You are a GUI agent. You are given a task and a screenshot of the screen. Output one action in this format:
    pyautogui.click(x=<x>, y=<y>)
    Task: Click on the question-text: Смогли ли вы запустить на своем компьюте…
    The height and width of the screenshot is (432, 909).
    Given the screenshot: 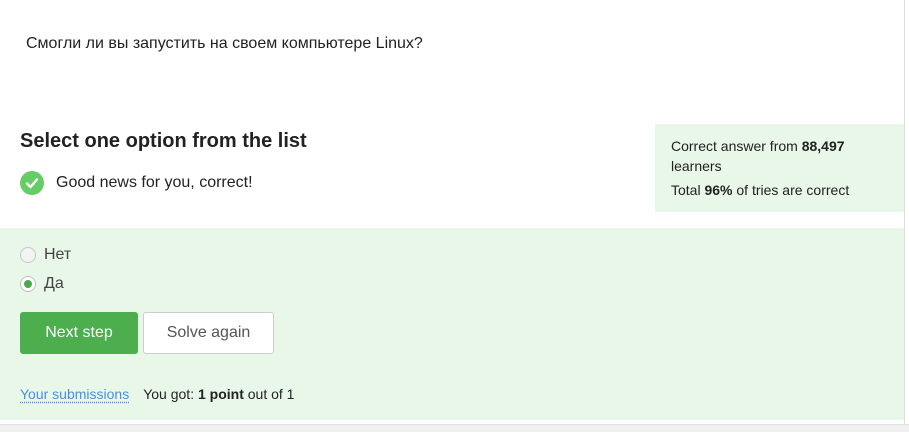 What is the action you would take?
    pyautogui.click(x=224, y=43)
    